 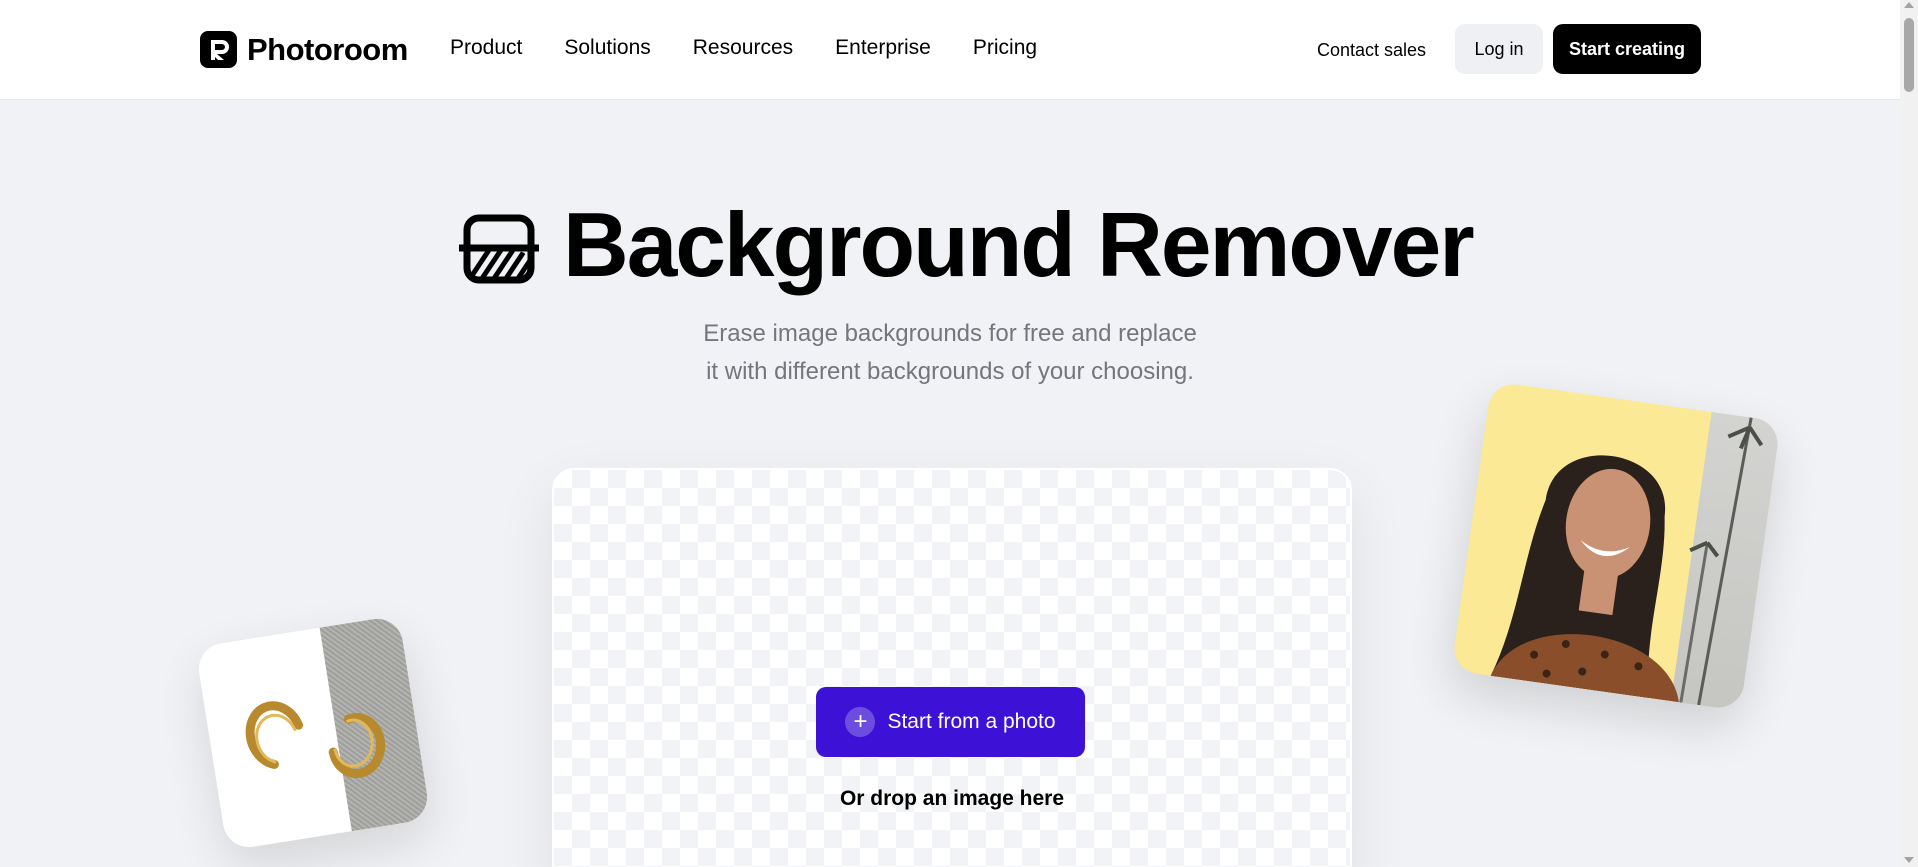 What do you see at coordinates (315, 739) in the screenshot?
I see `gold-earrings-icon` at bounding box center [315, 739].